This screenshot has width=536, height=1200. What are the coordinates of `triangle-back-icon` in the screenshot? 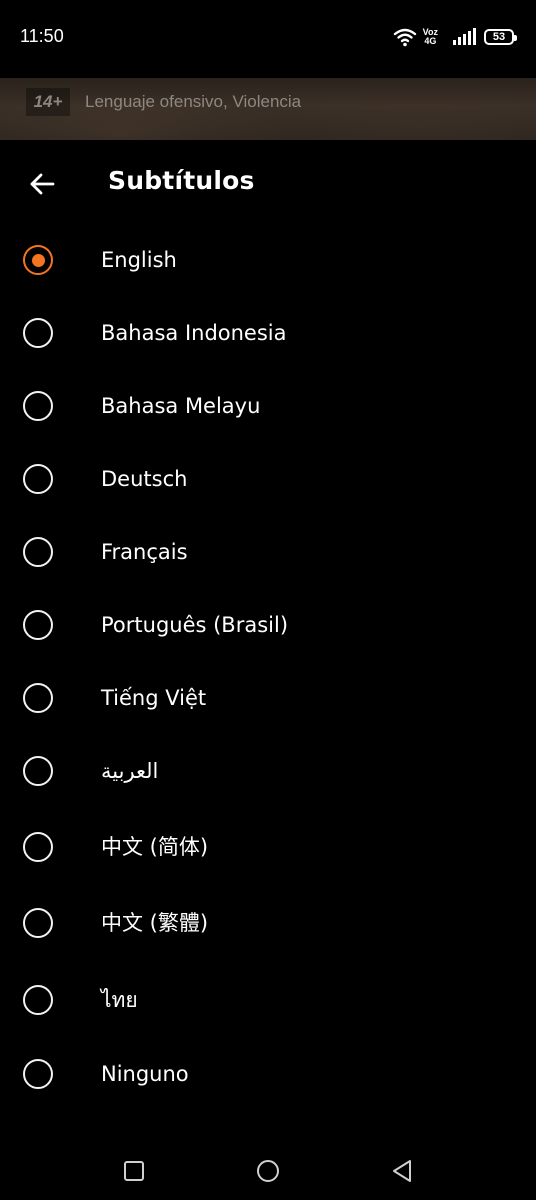 It's located at (402, 1171).